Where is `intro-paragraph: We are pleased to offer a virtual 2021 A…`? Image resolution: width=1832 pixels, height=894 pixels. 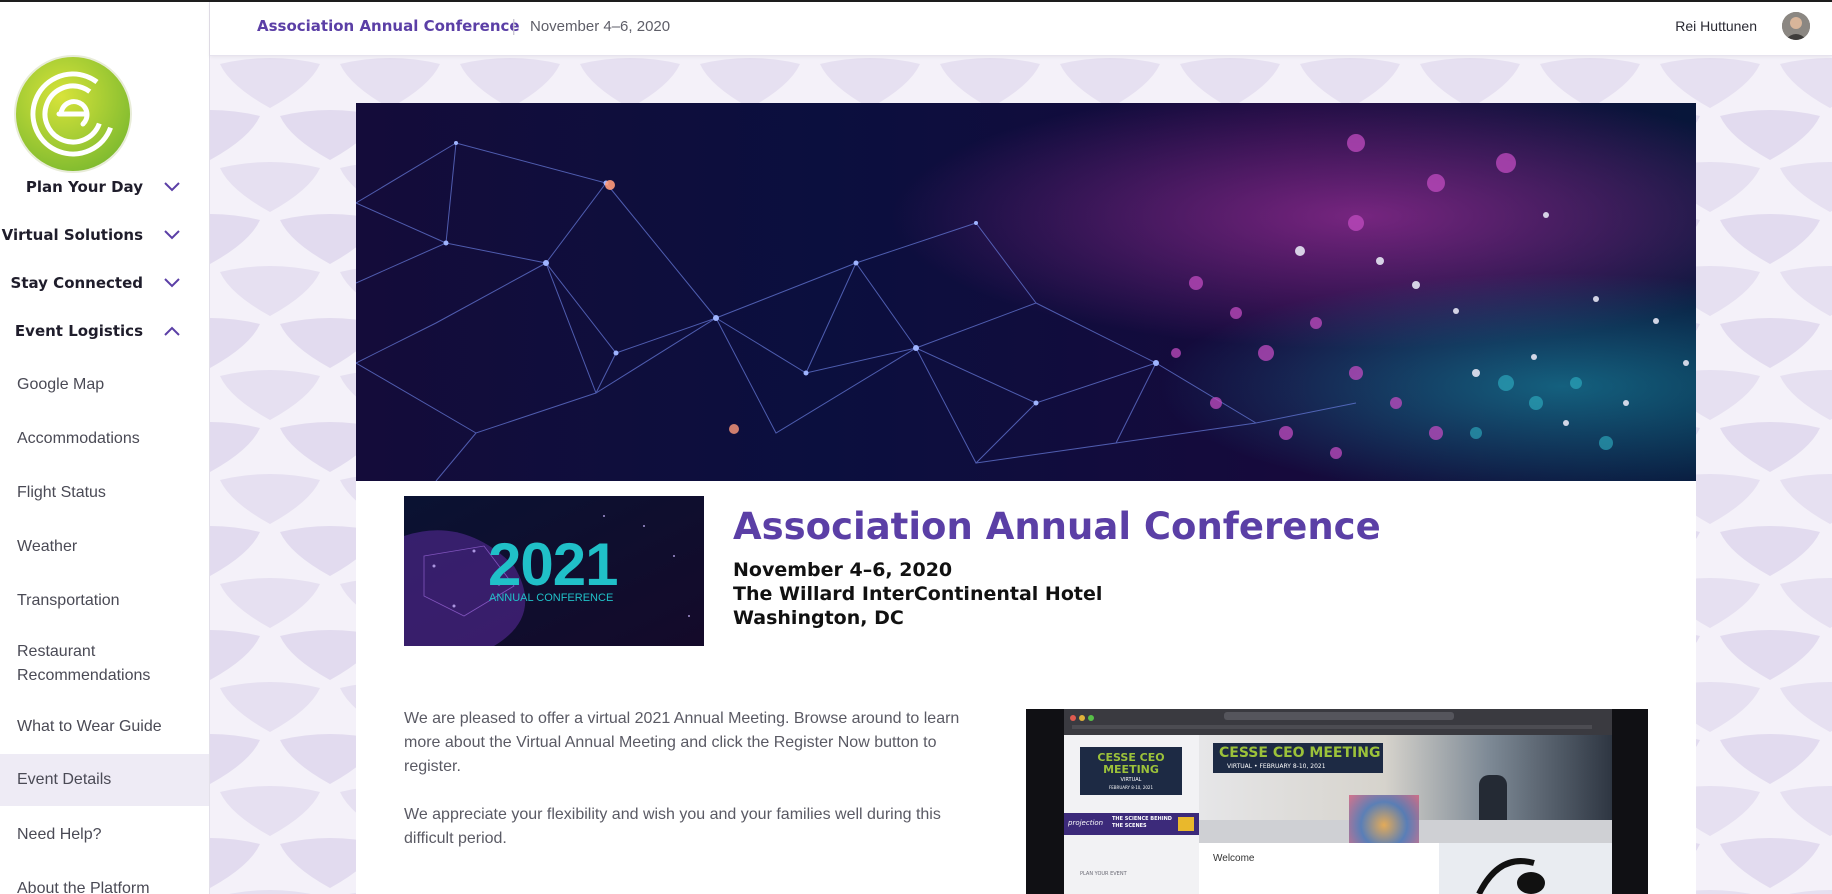
intro-paragraph: We are pleased to offer a virtual 2021 A… is located at coordinates (682, 742).